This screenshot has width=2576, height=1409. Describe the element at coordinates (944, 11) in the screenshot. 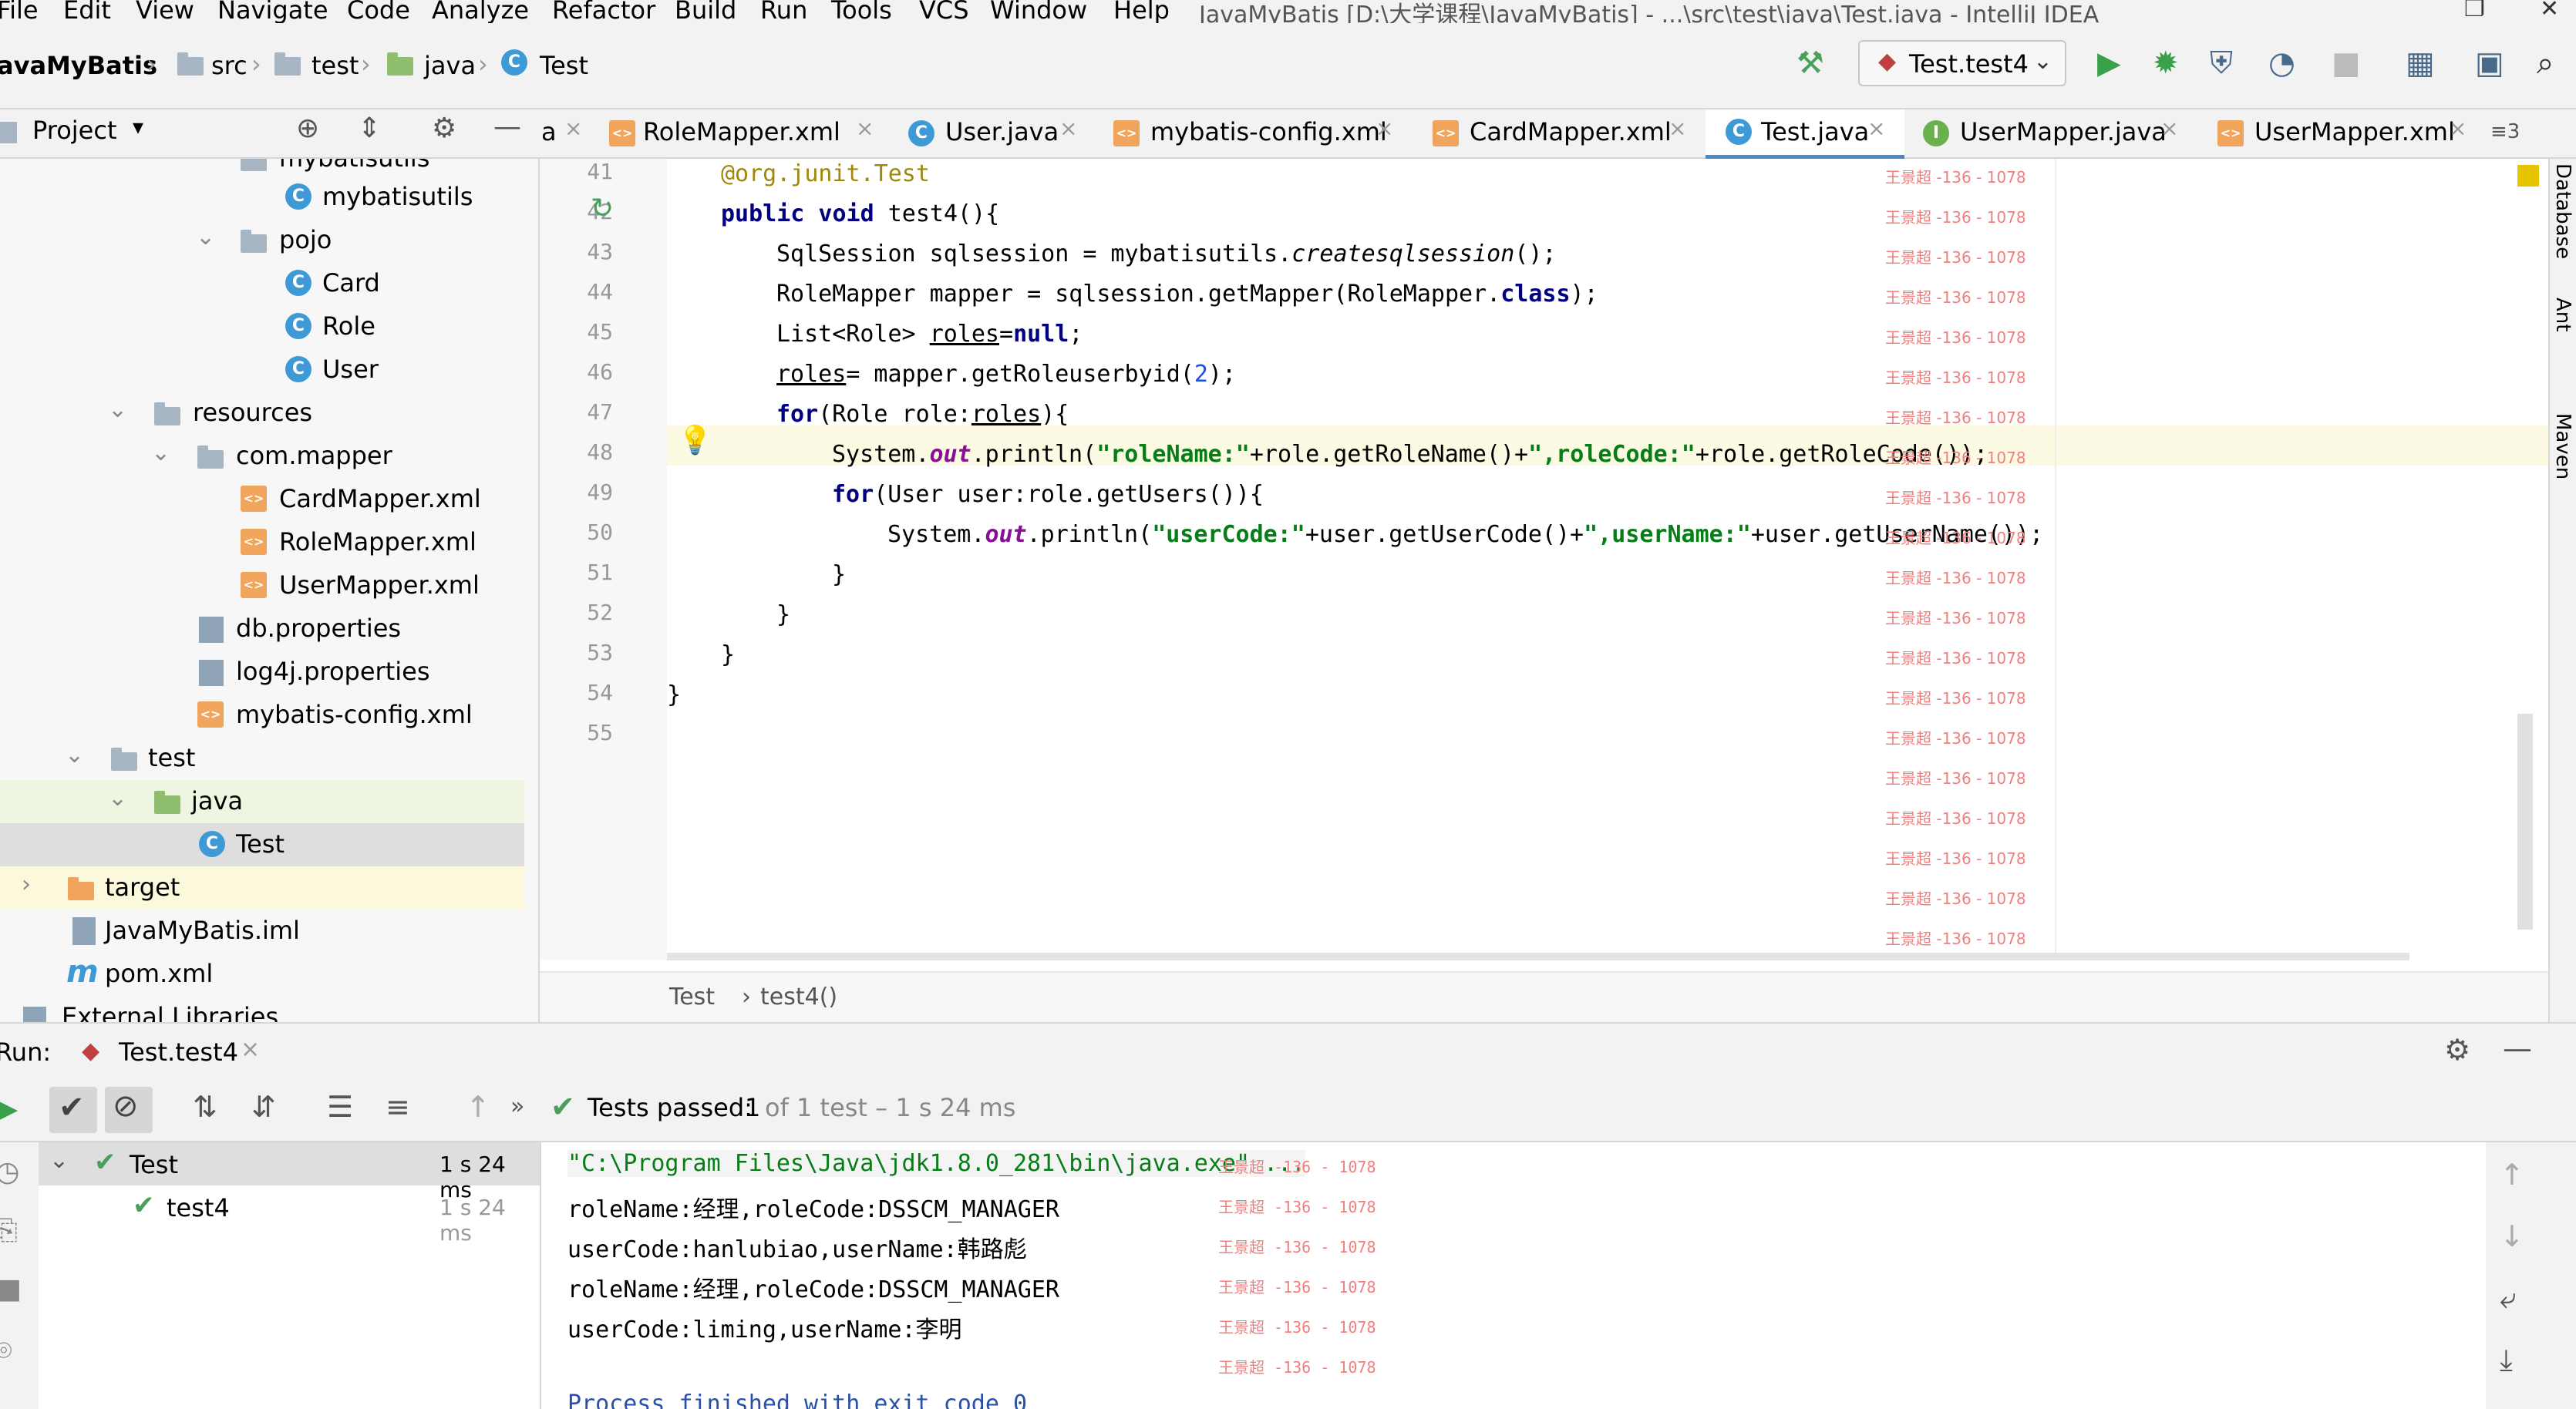

I see `menu-vcs: VCS` at that location.